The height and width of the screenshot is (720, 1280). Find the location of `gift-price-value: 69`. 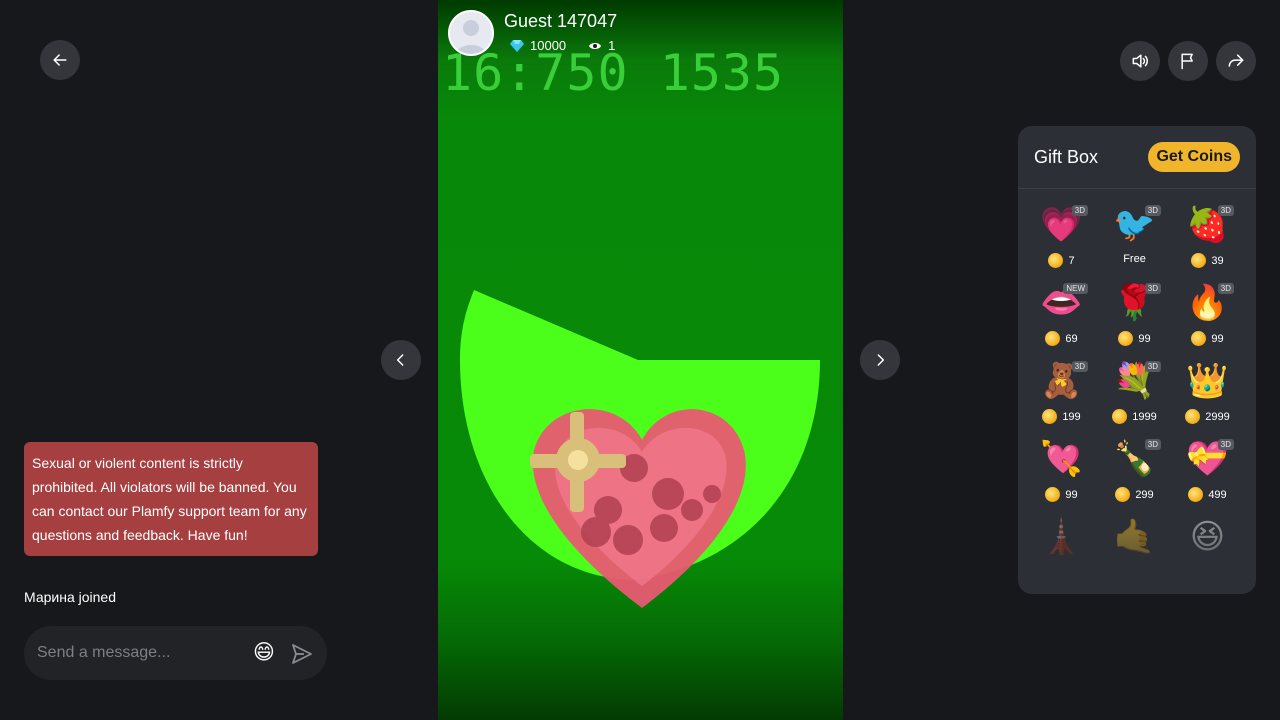

gift-price-value: 69 is located at coordinates (1071, 338).